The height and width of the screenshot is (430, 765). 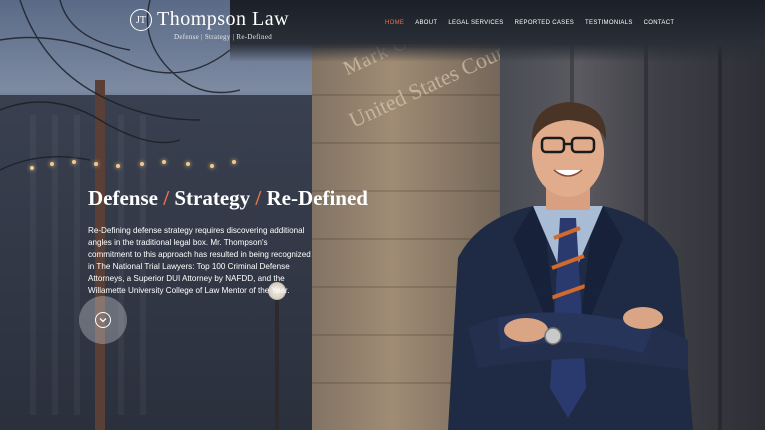 What do you see at coordinates (426, 23) in the screenshot?
I see `nav-about: ABOUT` at bounding box center [426, 23].